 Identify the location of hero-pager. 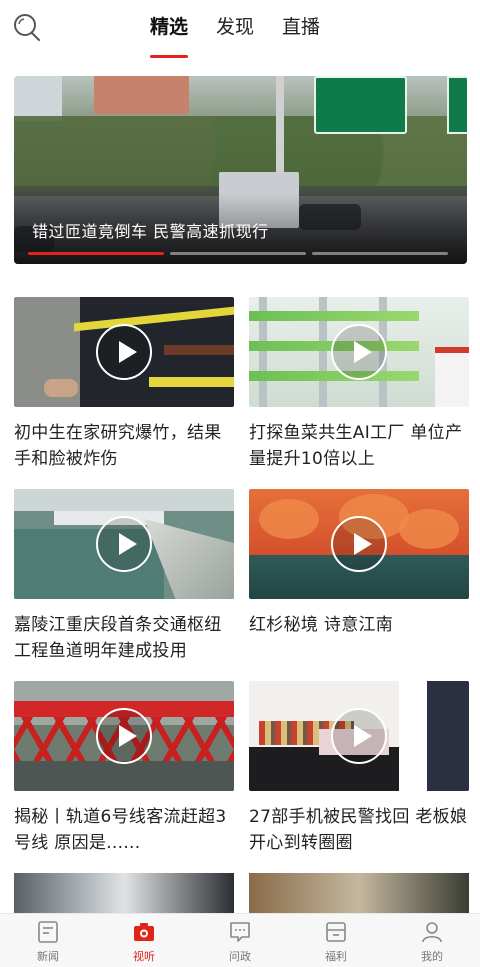
(238, 253).